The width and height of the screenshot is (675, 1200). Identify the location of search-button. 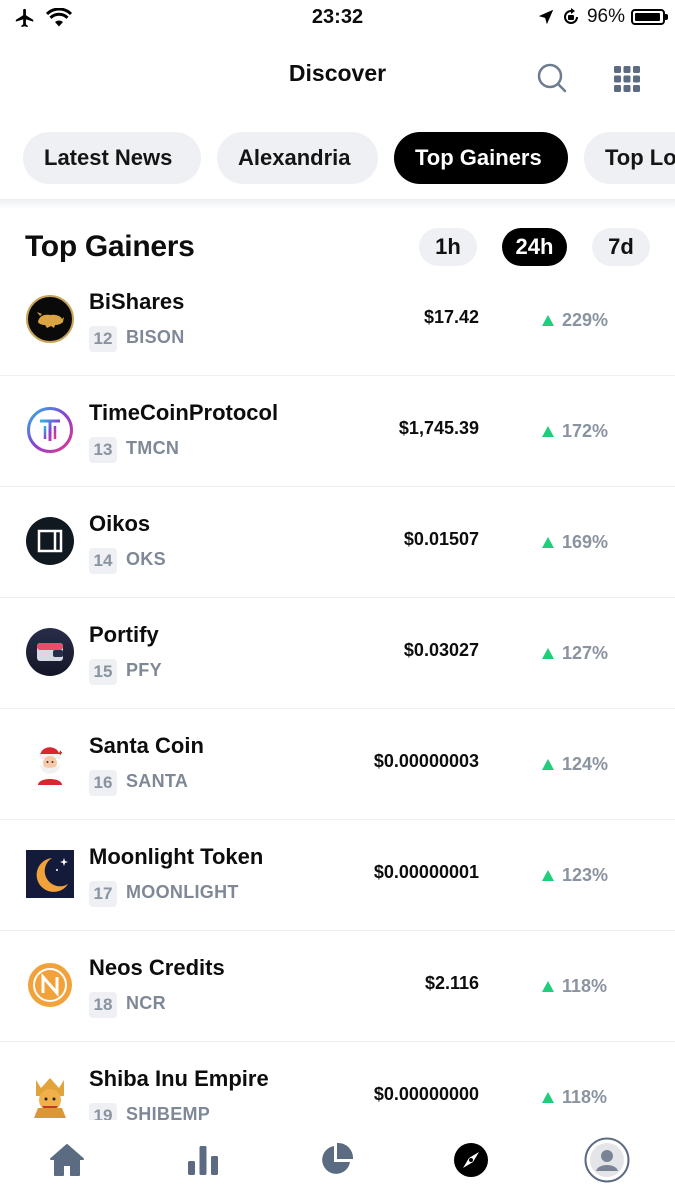
(553, 79).